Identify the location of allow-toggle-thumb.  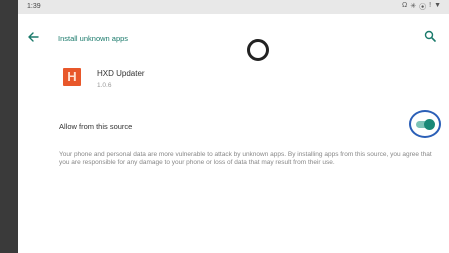
(429, 124).